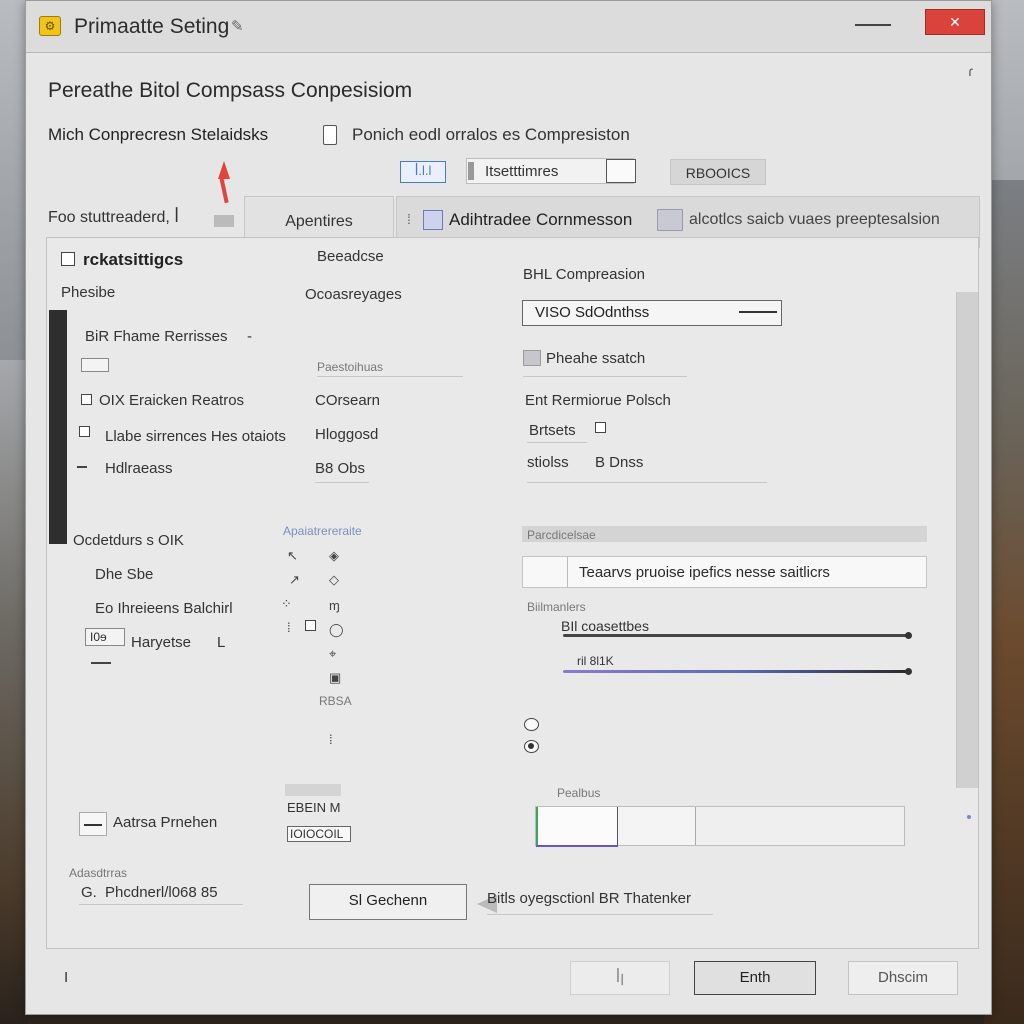 The image size is (1024, 1024). I want to click on row2-checkbox, so click(84, 431).